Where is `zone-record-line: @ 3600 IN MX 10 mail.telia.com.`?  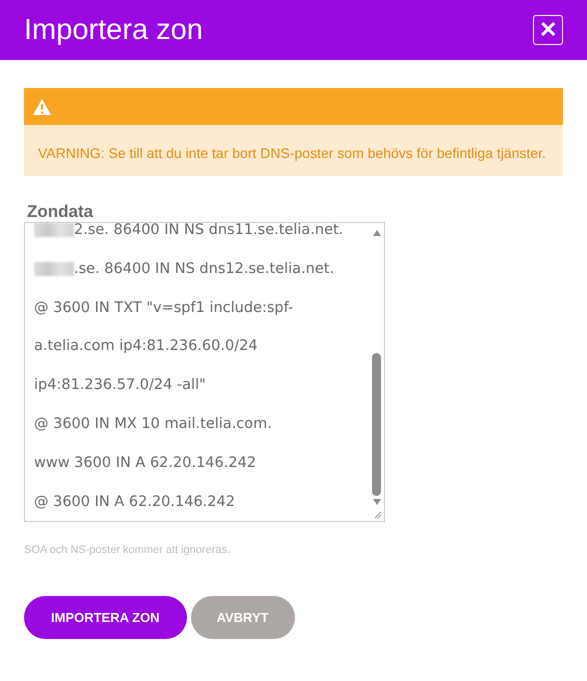
zone-record-line: @ 3600 IN MX 10 mail.telia.com. is located at coordinates (153, 424).